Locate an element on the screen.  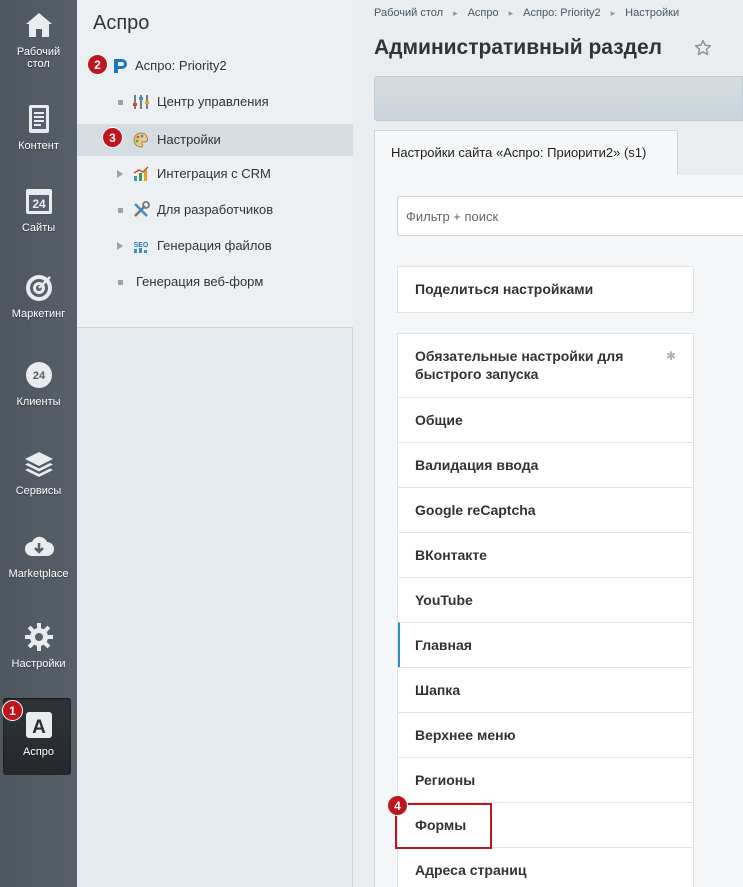
target-icon is located at coordinates (38, 288).